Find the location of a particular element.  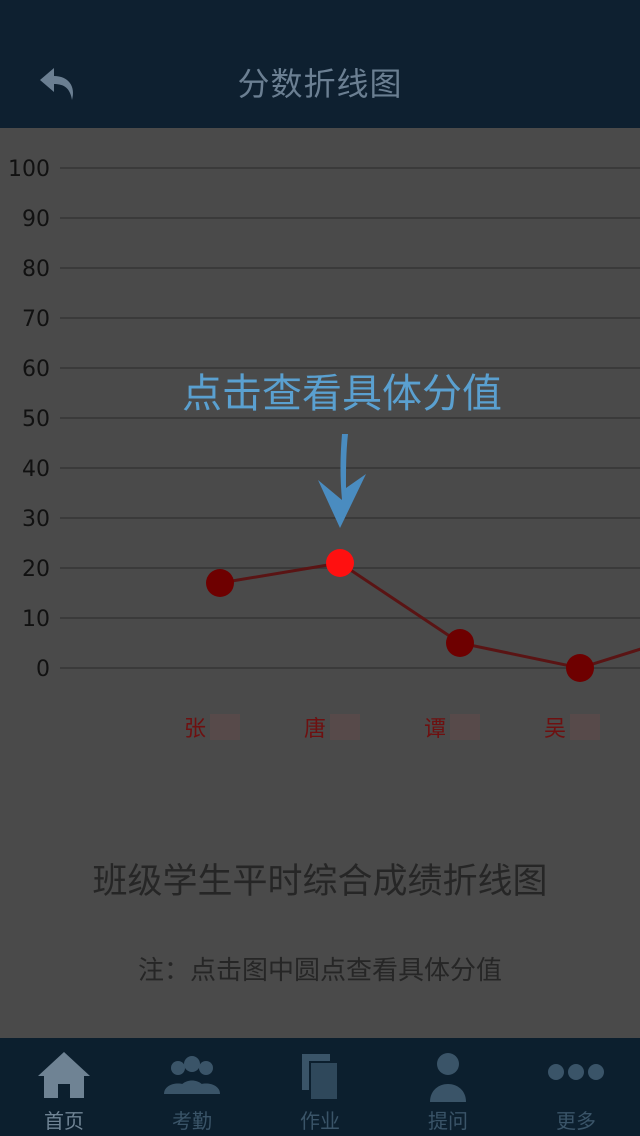

page-title: 分数折线图 is located at coordinates (320, 84).